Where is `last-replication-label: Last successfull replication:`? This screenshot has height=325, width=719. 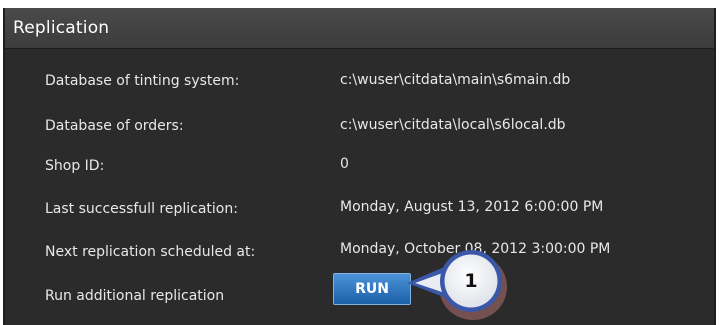
last-replication-label: Last successfull replication: is located at coordinates (141, 209).